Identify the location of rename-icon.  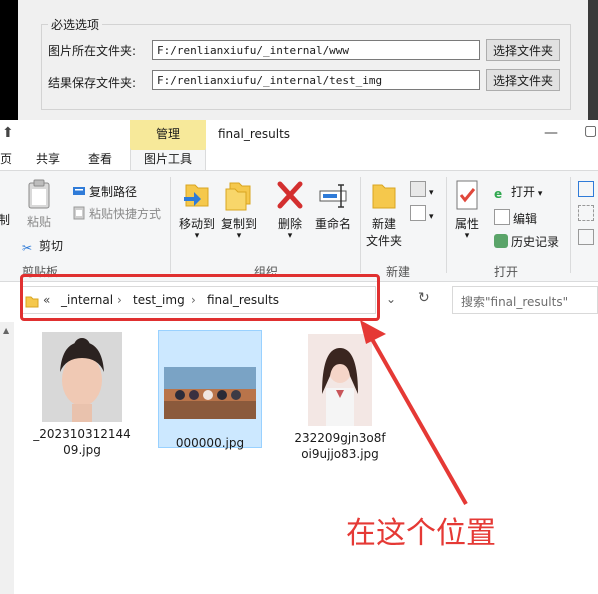
(333, 196).